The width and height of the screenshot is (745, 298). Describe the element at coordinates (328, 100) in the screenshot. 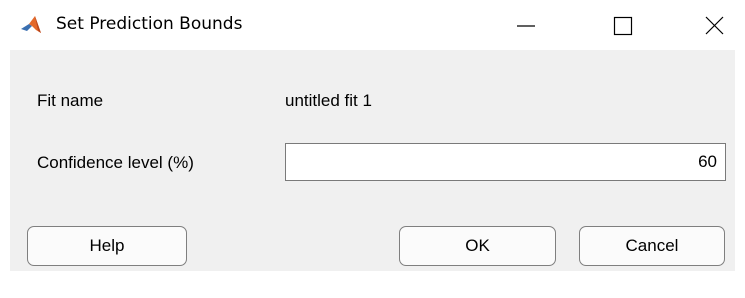

I see `fit-name-value: untitled fit 1` at that location.